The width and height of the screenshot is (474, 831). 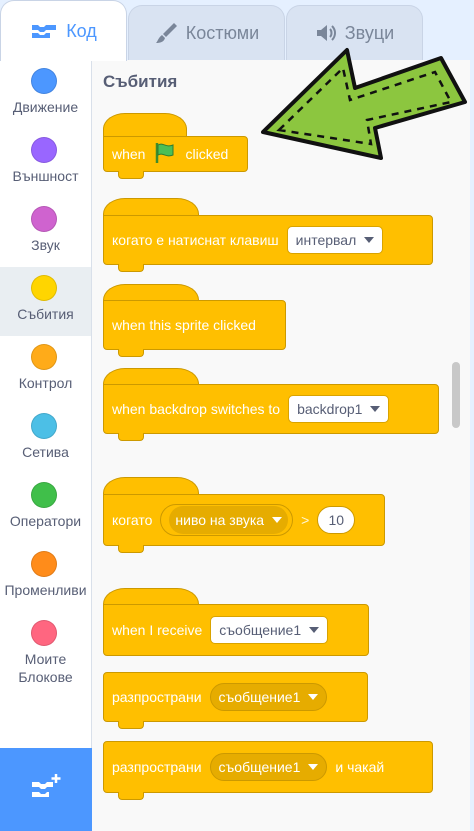 I want to click on sound-category-icon, so click(x=44, y=219).